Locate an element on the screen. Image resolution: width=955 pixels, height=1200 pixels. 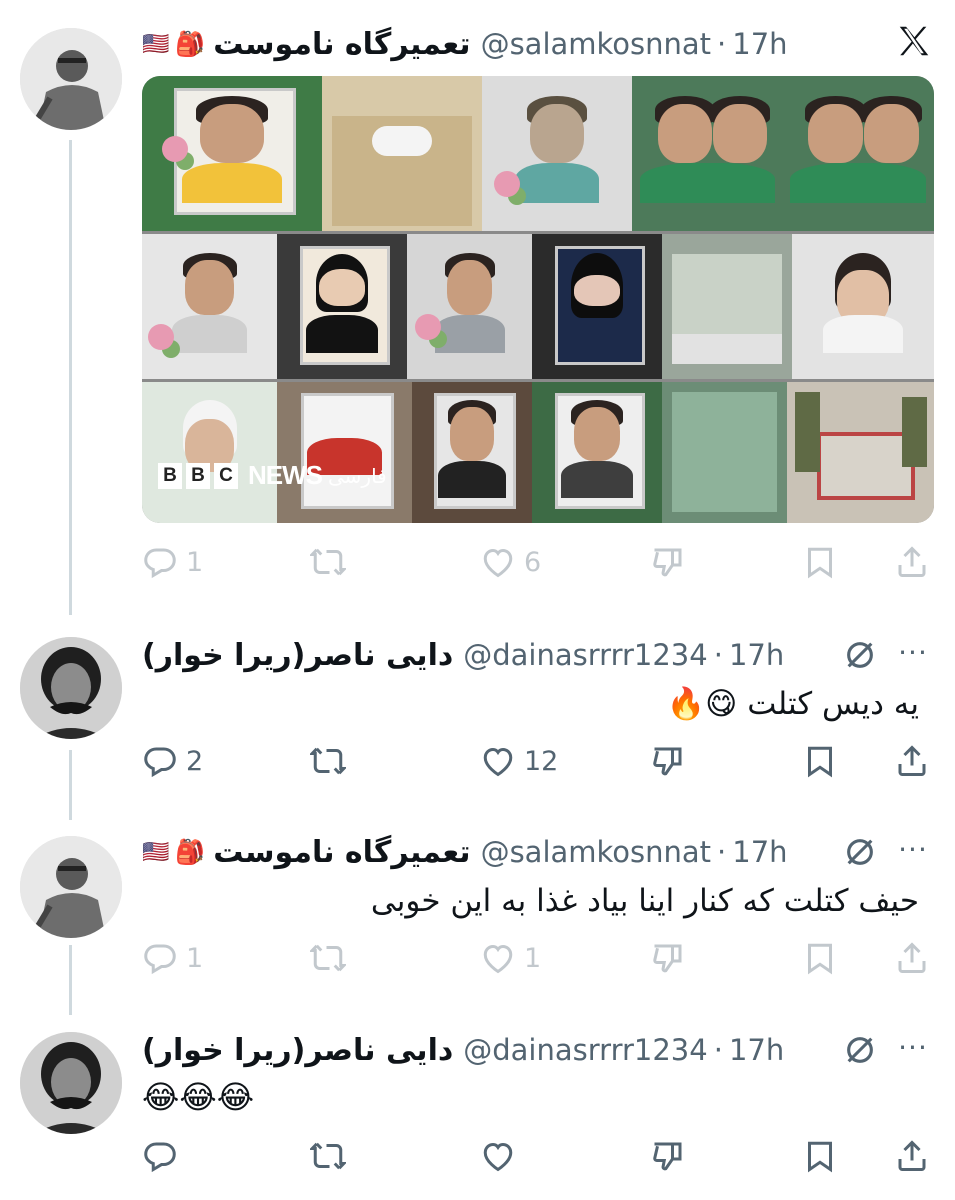
reply-button: 2 is located at coordinates (172, 761).